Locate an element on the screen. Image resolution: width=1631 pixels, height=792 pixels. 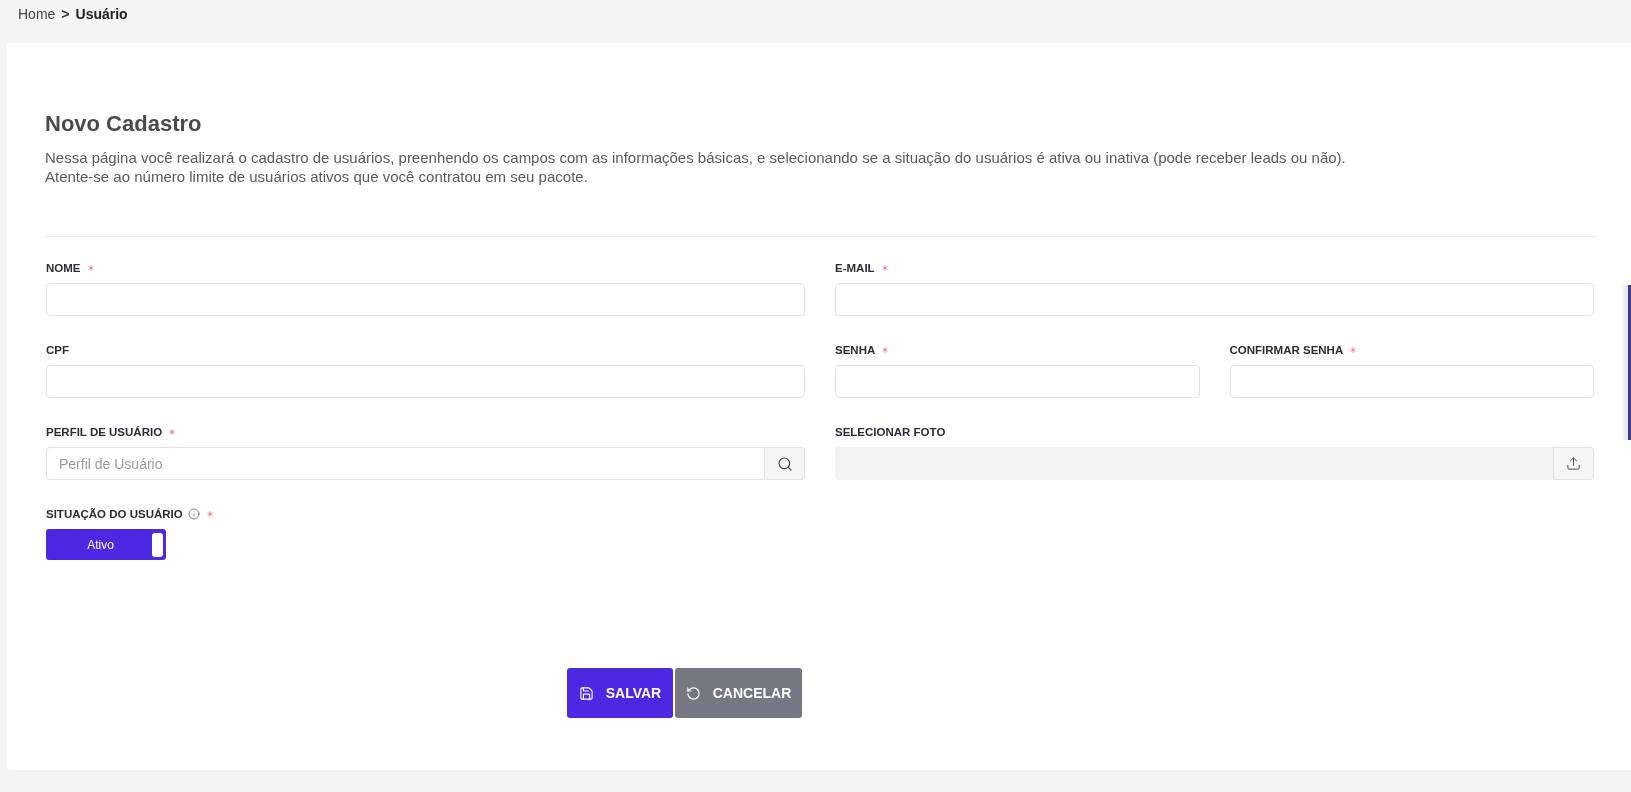
save-icon is located at coordinates (586, 693).